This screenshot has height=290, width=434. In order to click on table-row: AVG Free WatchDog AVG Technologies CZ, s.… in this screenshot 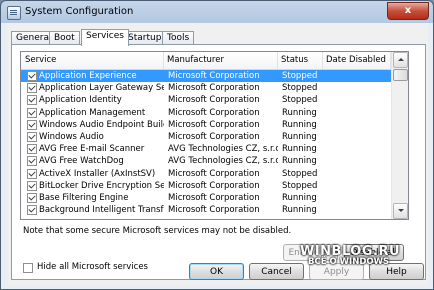, I will do `click(206, 161)`.